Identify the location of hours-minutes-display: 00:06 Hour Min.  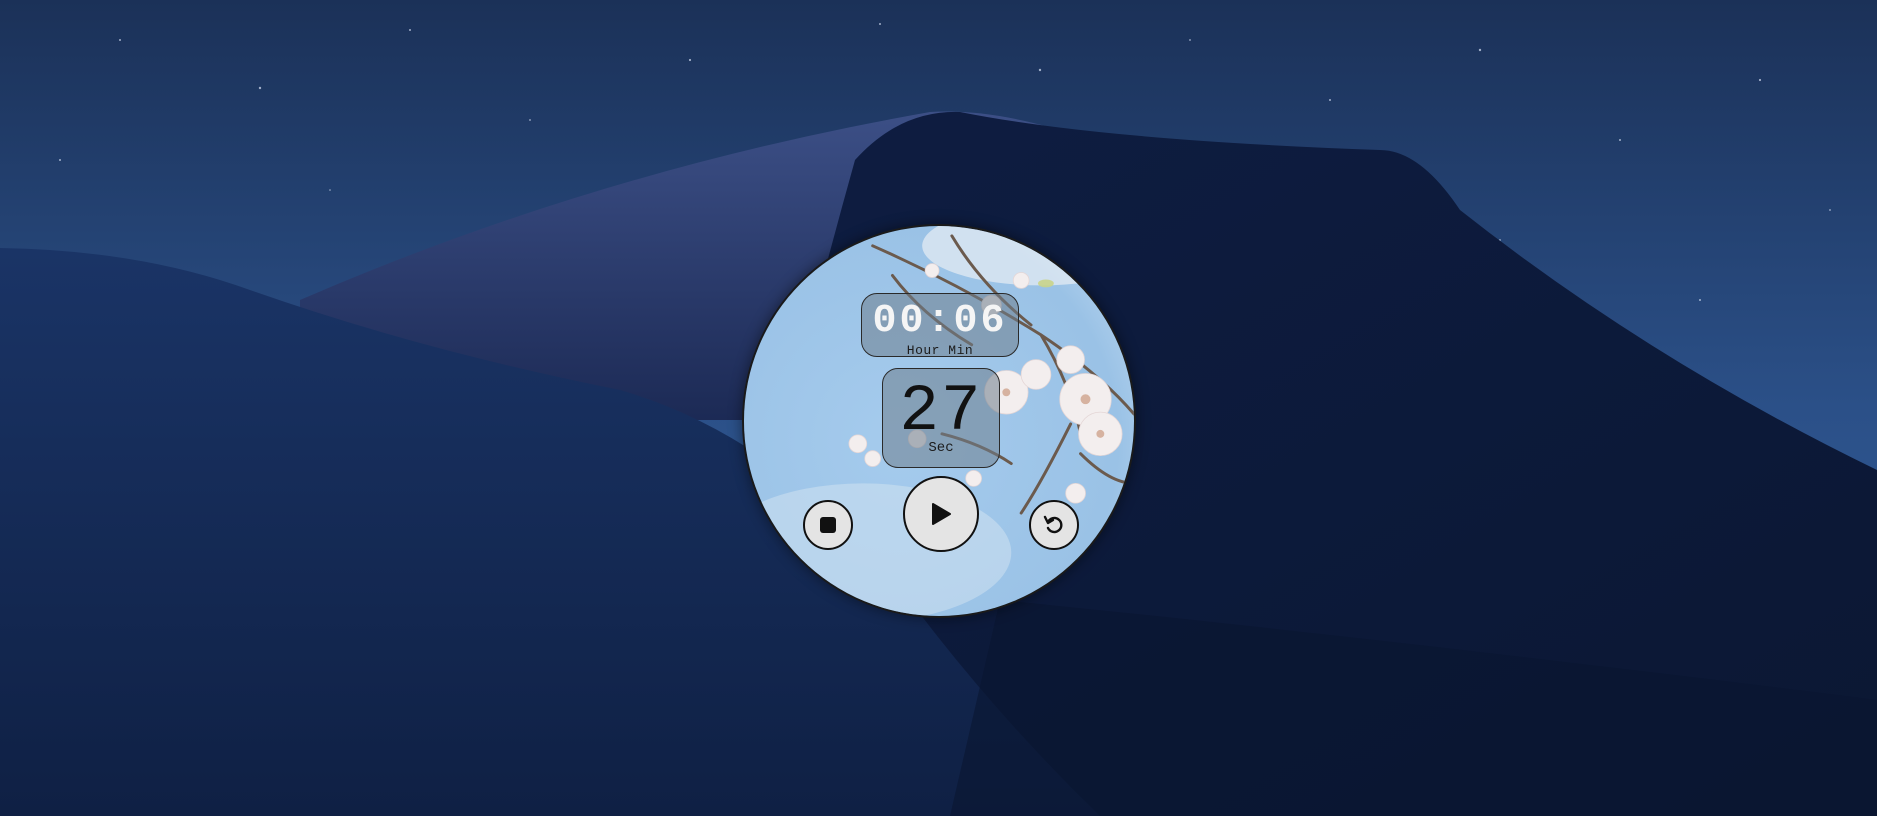
(940, 325).